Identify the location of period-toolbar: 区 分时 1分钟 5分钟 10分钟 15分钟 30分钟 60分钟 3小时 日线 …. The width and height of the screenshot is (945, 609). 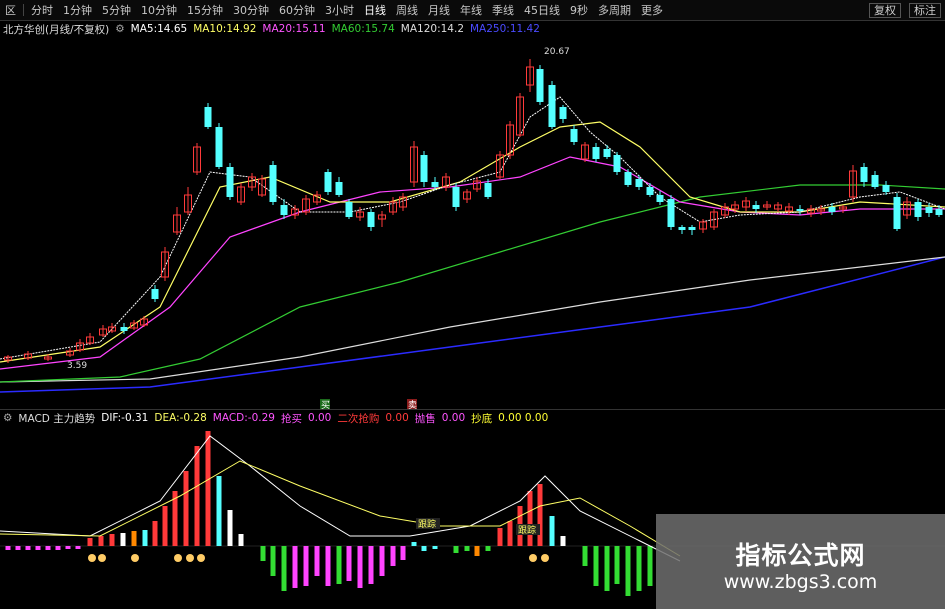
(472, 10).